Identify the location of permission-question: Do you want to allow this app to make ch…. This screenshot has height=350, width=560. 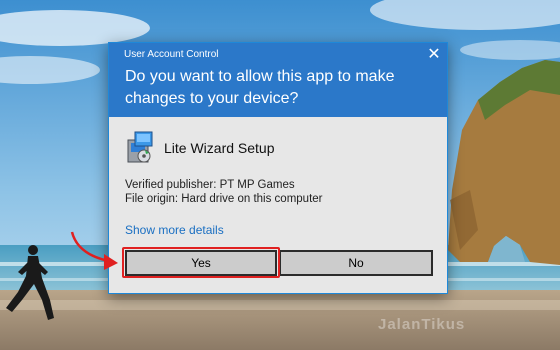
(260, 87).